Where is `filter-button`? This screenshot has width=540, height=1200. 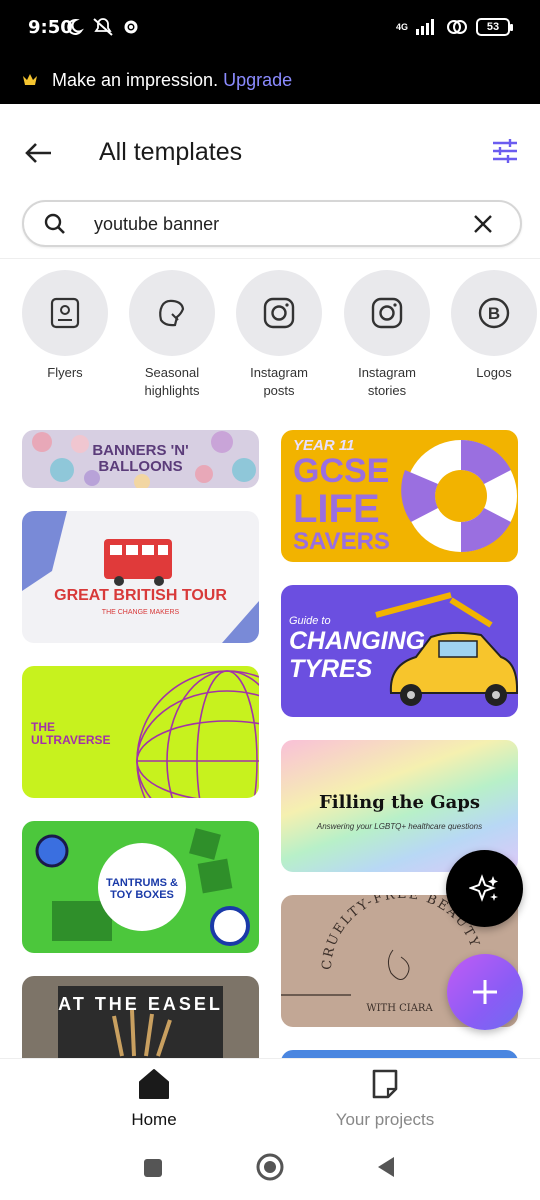
filter-button is located at coordinates (505, 151).